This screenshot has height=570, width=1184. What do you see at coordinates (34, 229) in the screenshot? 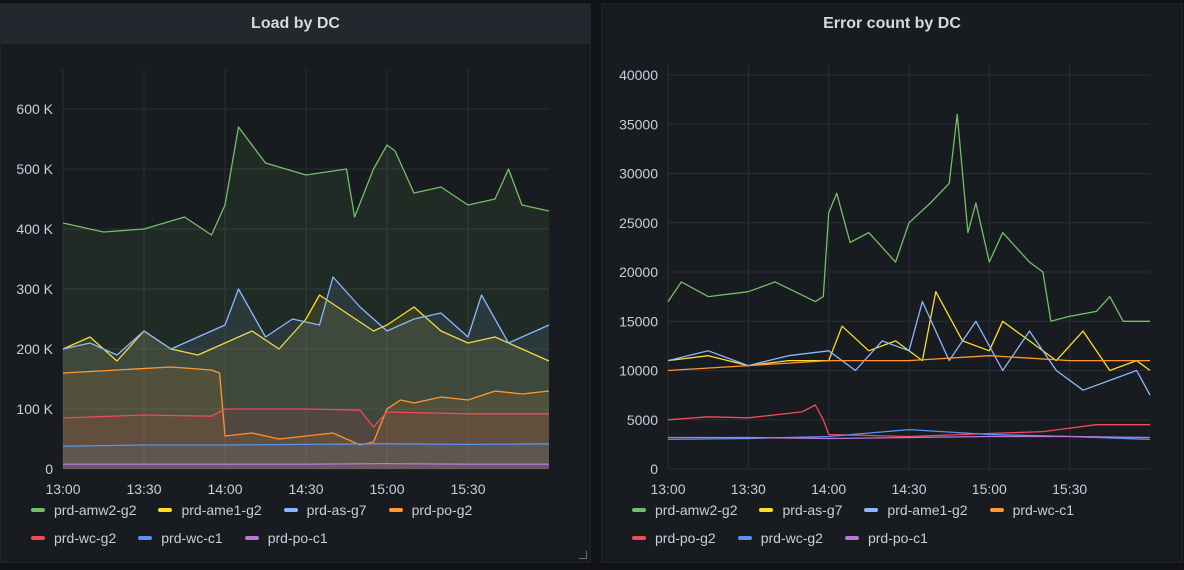
I see `y-tick-label: 400 K` at bounding box center [34, 229].